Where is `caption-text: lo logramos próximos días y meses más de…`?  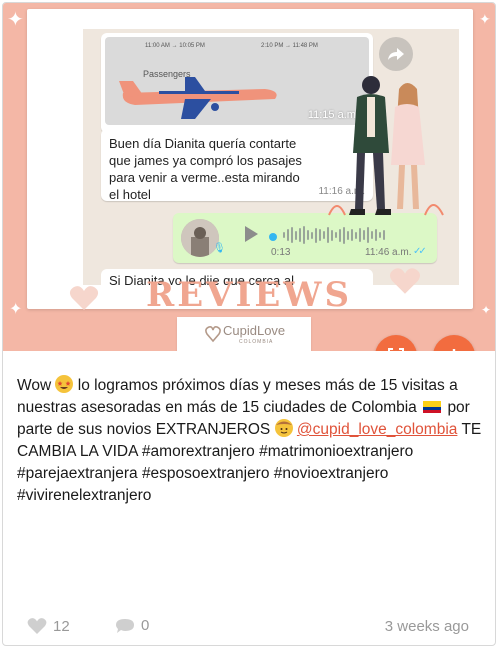
caption-text: lo logramos próximos días y meses más de… is located at coordinates (237, 396).